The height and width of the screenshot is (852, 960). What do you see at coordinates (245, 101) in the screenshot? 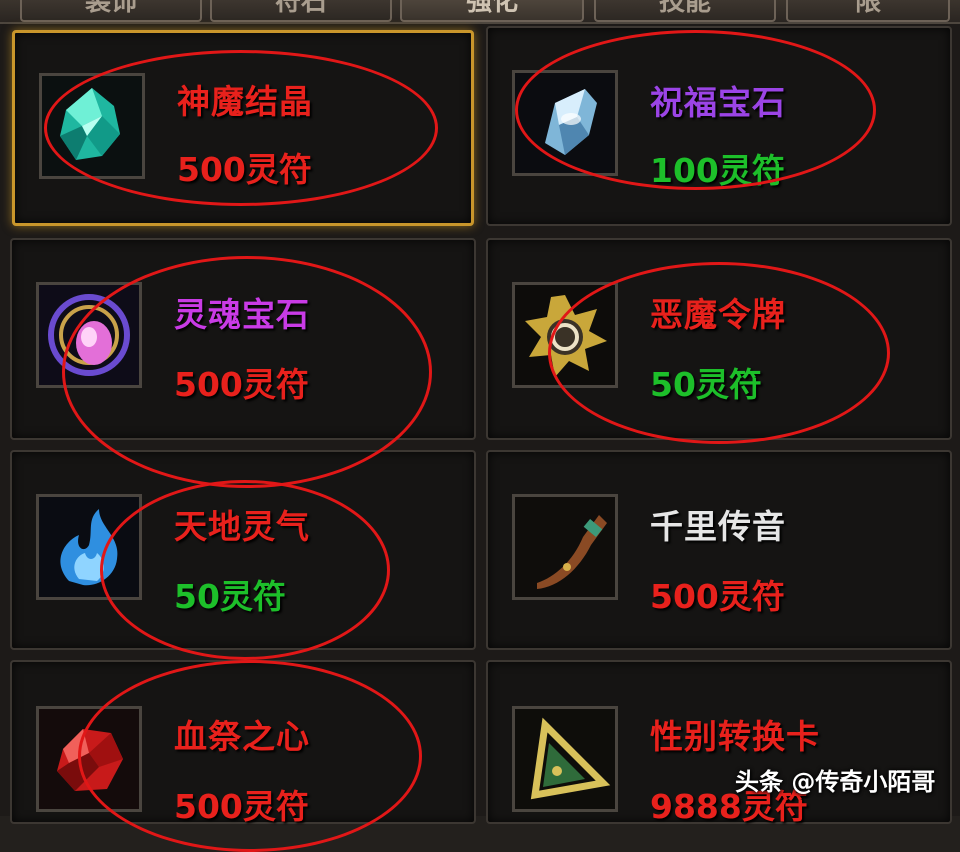
I see `item-name: 神魔结晶` at bounding box center [245, 101].